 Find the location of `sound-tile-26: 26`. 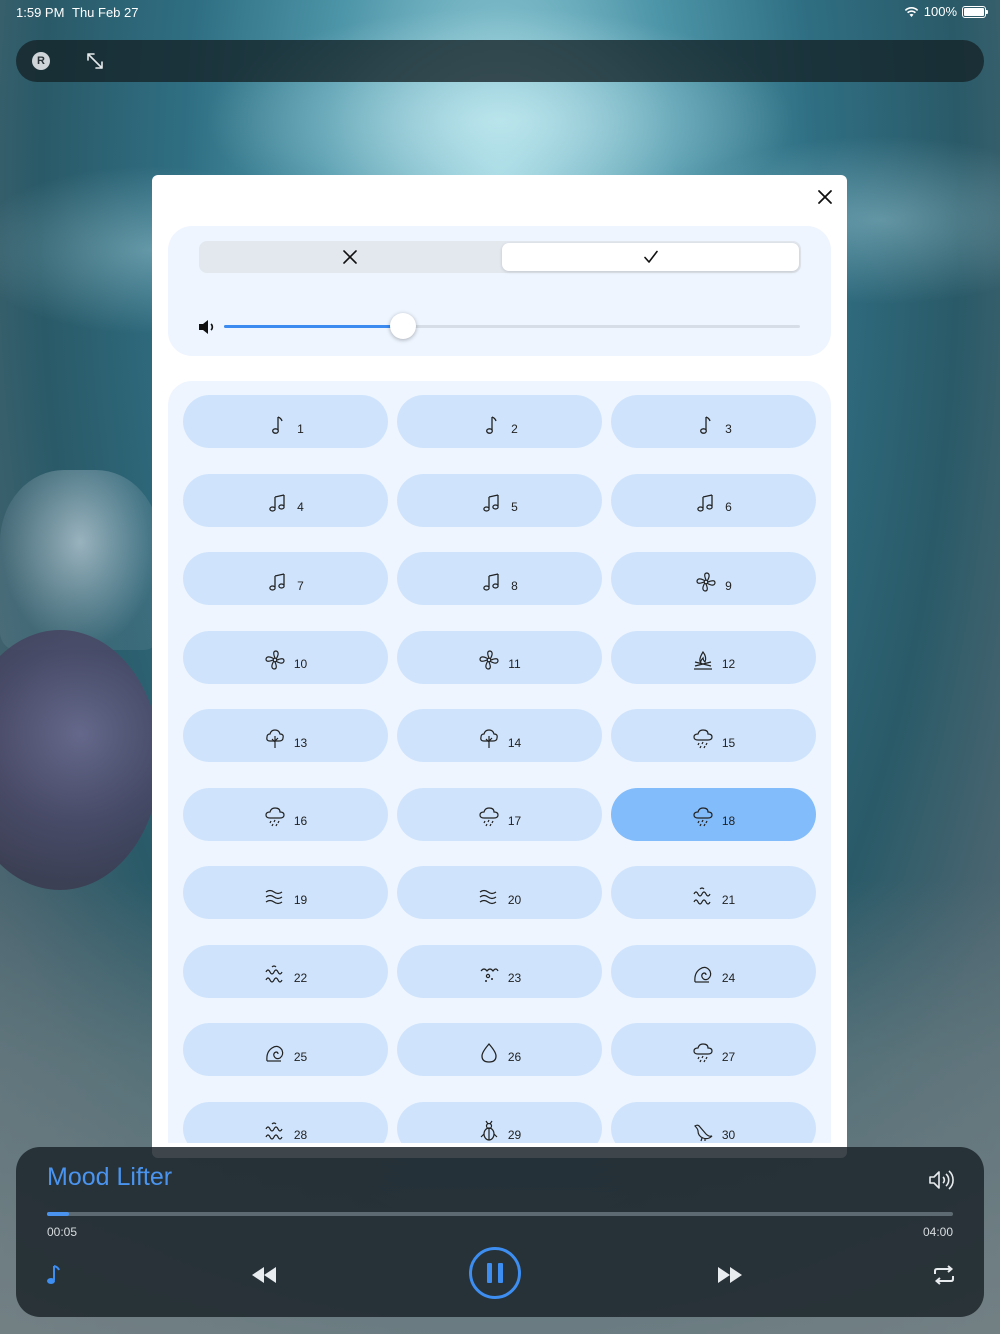

sound-tile-26: 26 is located at coordinates (499, 1049).